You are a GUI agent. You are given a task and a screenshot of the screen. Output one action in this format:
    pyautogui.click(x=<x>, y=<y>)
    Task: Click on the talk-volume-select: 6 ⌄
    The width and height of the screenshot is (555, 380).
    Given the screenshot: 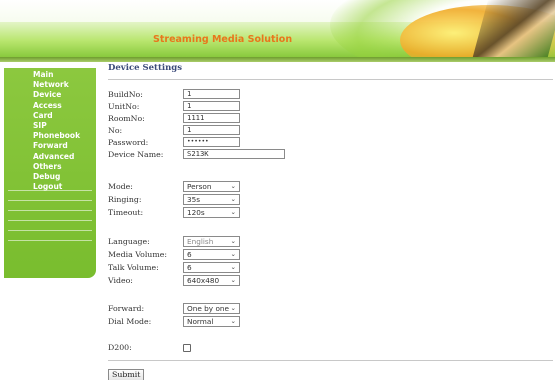 What is the action you would take?
    pyautogui.click(x=211, y=267)
    